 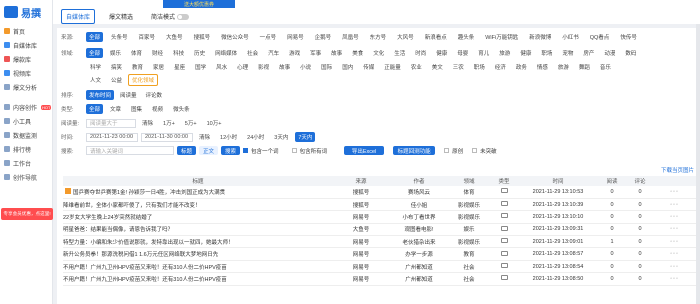 I want to click on source-chip: 趣头条, so click(x=466, y=37).